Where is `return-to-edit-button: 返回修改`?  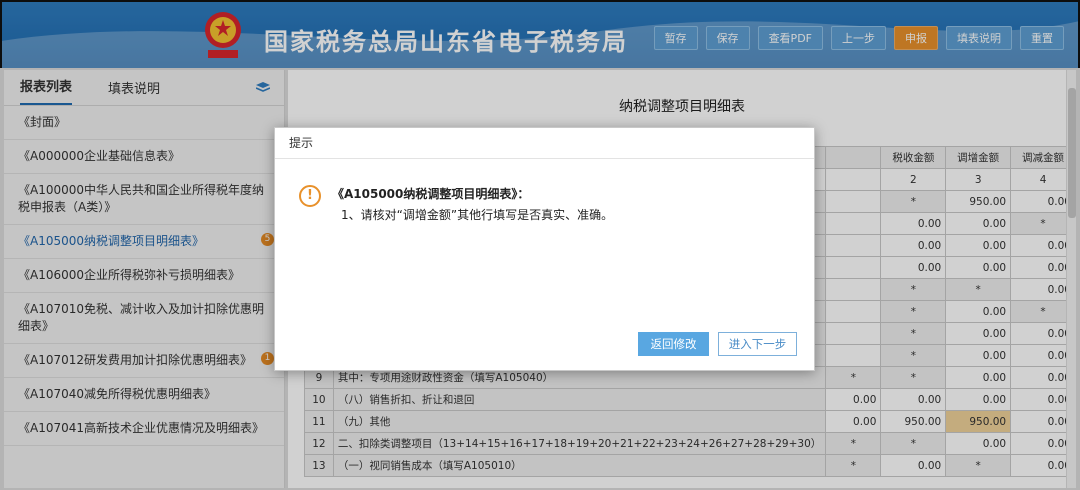
return-to-edit-button: 返回修改 is located at coordinates (673, 344).